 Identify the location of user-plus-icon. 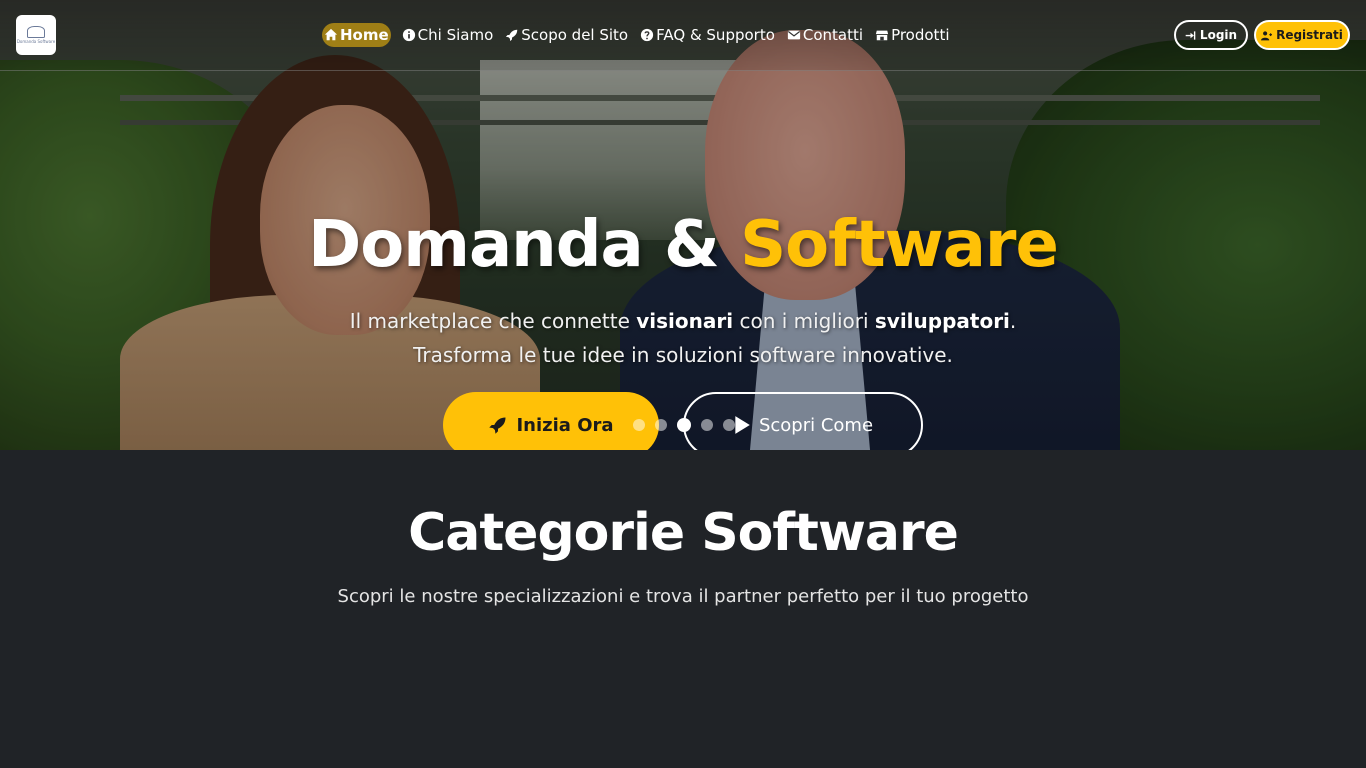
(1267, 35).